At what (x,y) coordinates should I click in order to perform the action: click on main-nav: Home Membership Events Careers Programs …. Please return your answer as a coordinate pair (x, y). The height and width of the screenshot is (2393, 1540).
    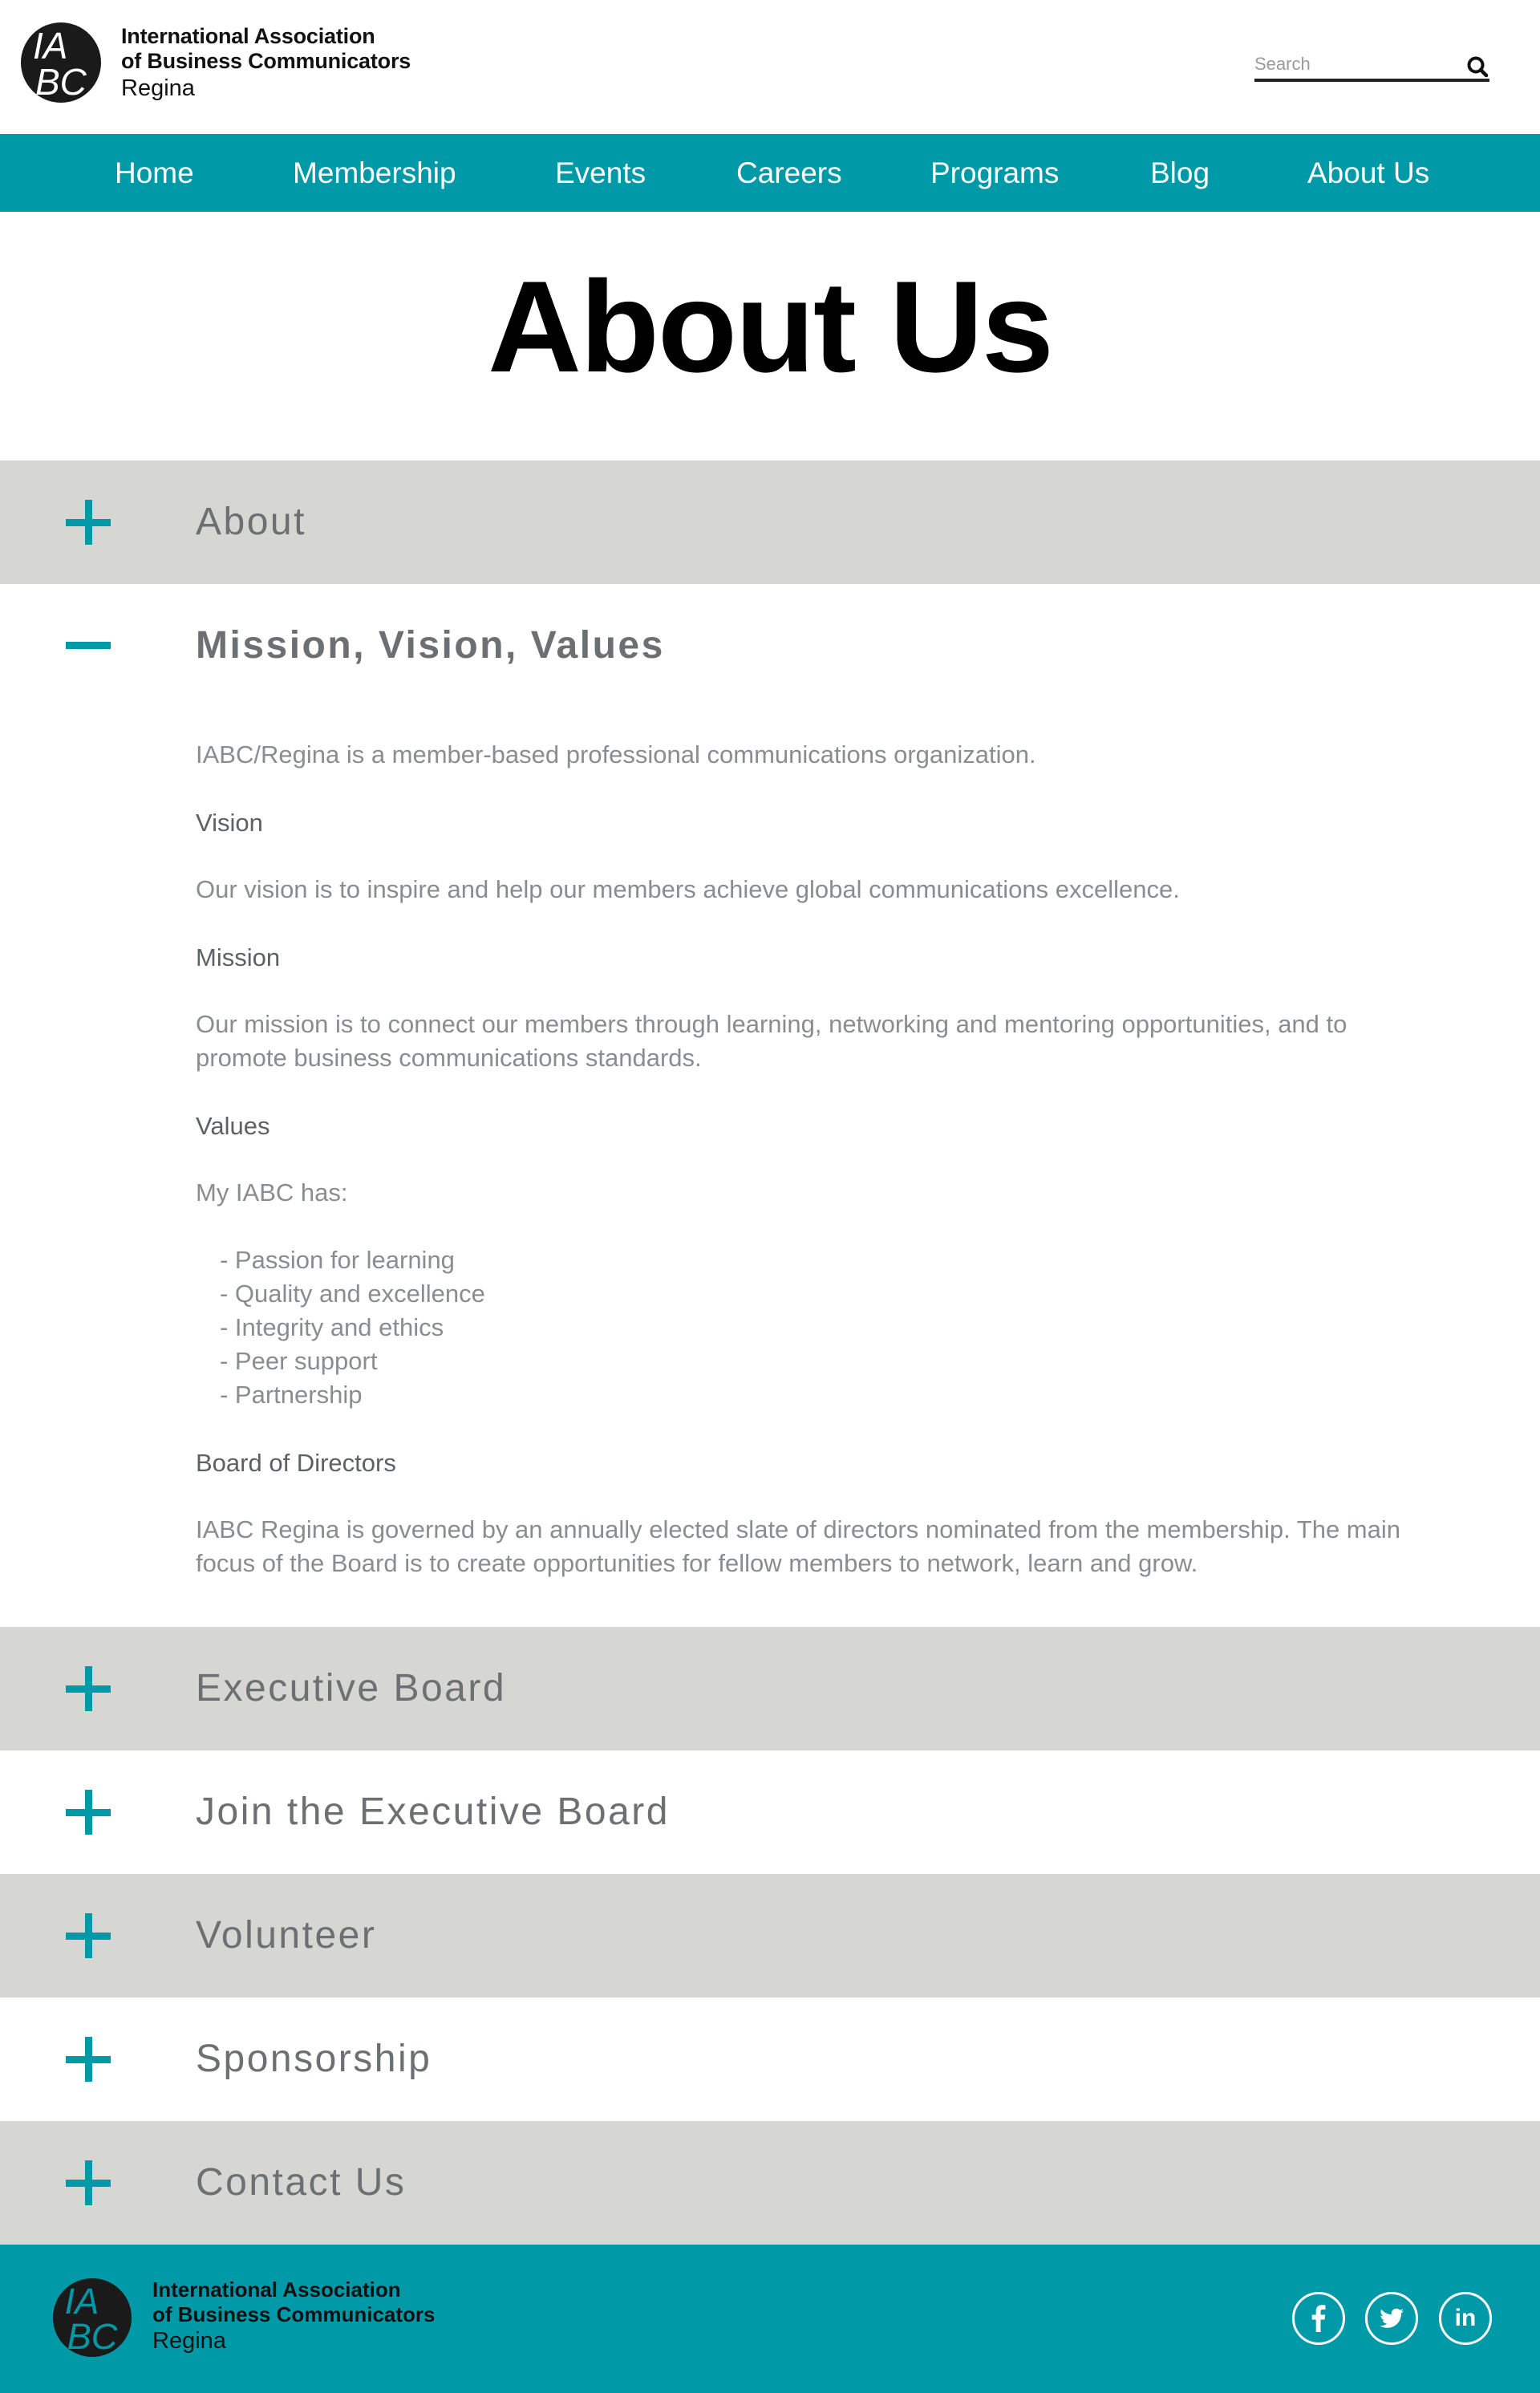
    Looking at the image, I should click on (770, 173).